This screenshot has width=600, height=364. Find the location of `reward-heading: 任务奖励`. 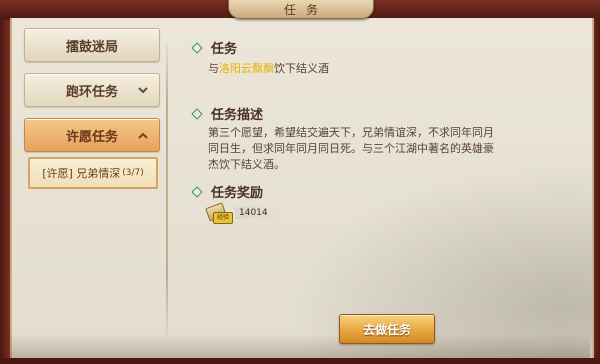

reward-heading: 任务奖励 is located at coordinates (227, 191).